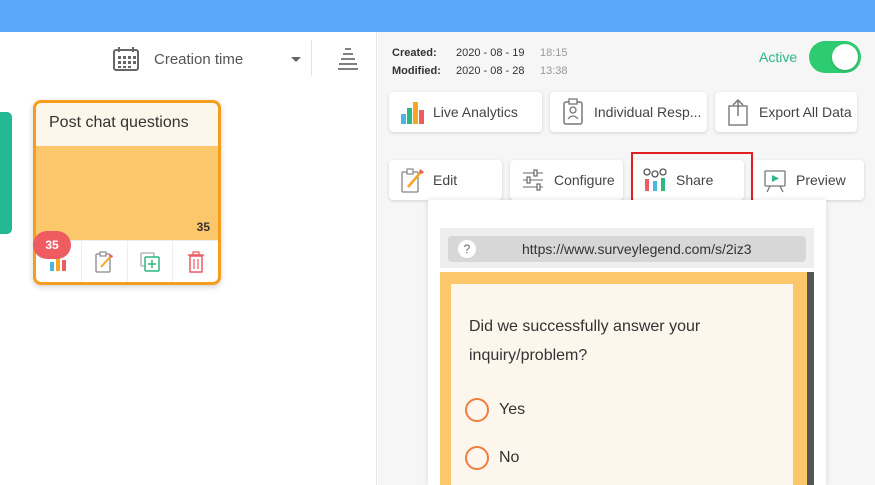 This screenshot has height=485, width=875. Describe the element at coordinates (554, 71) in the screenshot. I see `modified-time: 13:38` at that location.